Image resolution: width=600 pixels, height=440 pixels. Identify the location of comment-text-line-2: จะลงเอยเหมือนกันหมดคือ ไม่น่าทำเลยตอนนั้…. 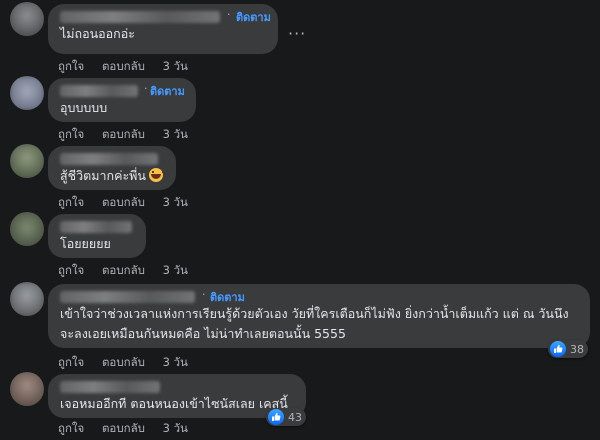
(203, 333).